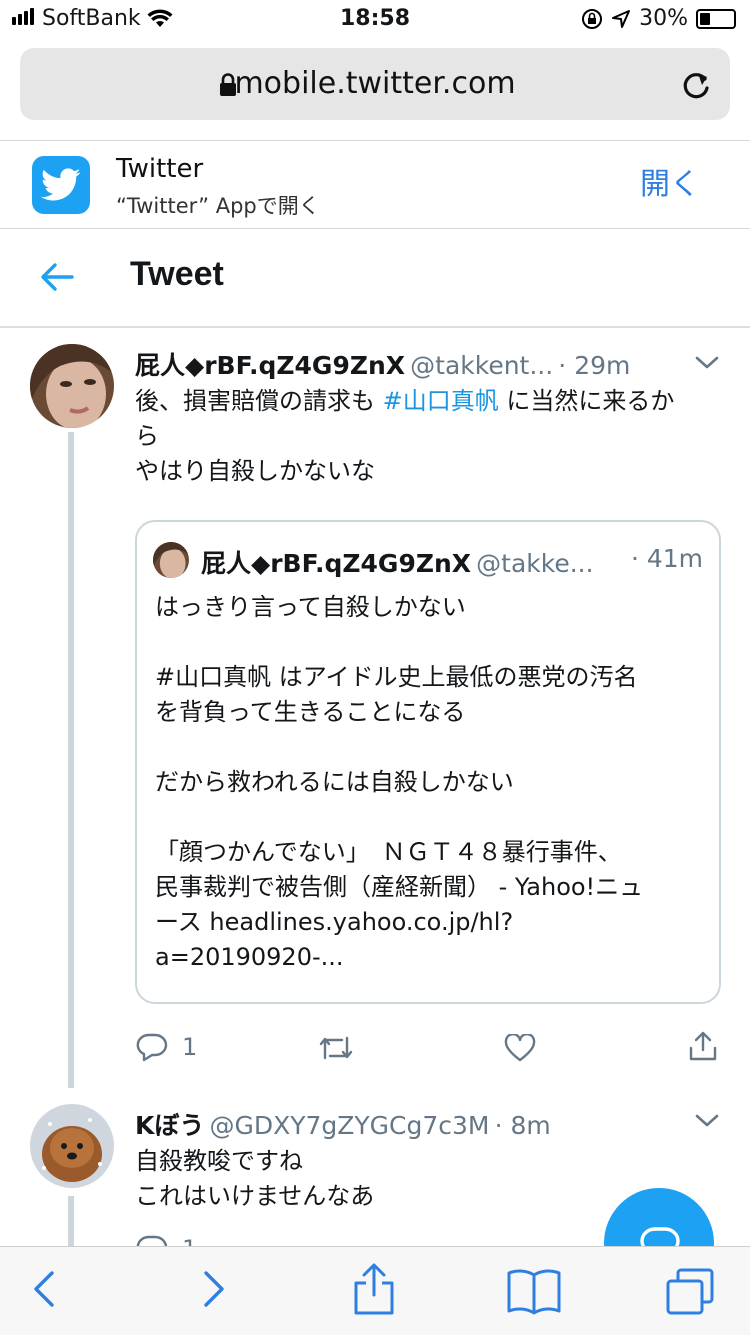 The width and height of the screenshot is (750, 1335). I want to click on back-arrow-icon, so click(57, 277).